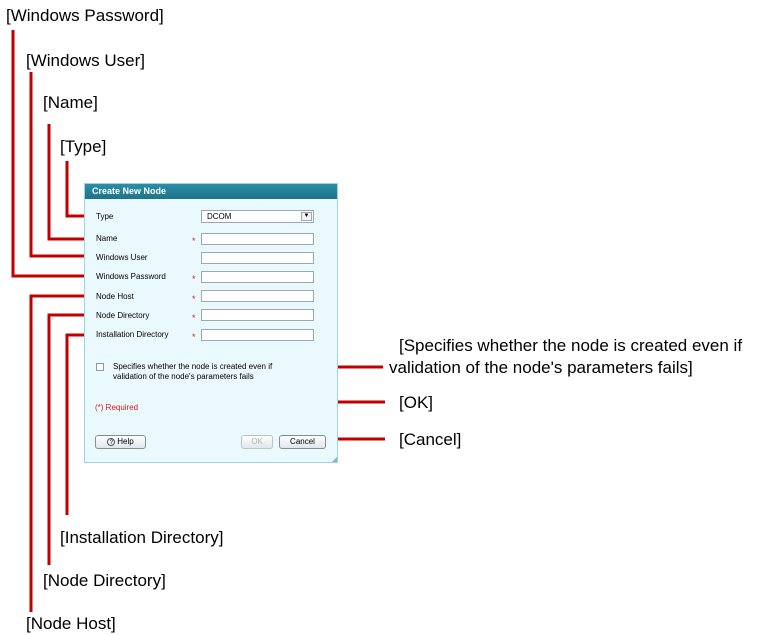  I want to click on callout-node-host: [Node Host], so click(71, 623).